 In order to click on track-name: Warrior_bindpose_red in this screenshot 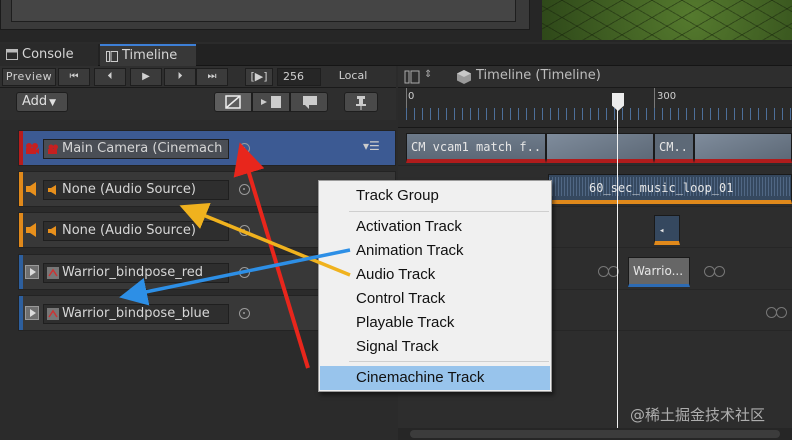, I will do `click(133, 272)`.